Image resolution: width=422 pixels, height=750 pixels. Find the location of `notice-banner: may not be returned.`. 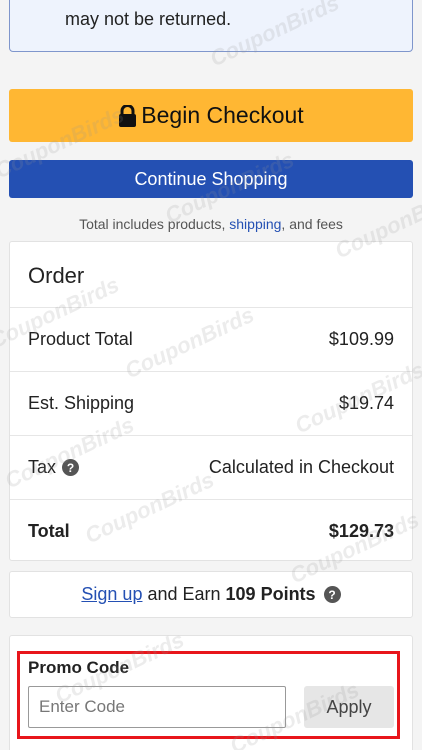

notice-banner: may not be returned. is located at coordinates (211, 26).